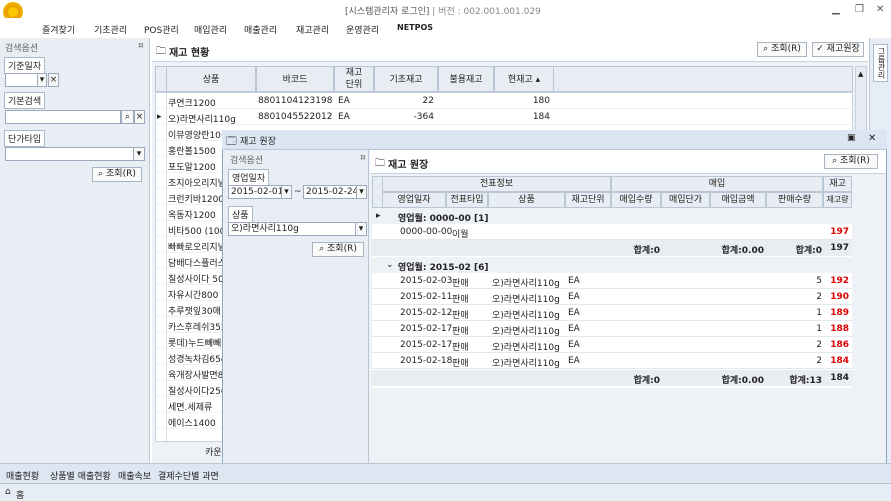 The image size is (891, 501). Describe the element at coordinates (139, 117) in the screenshot. I see `clear-search-icon: ×` at that location.